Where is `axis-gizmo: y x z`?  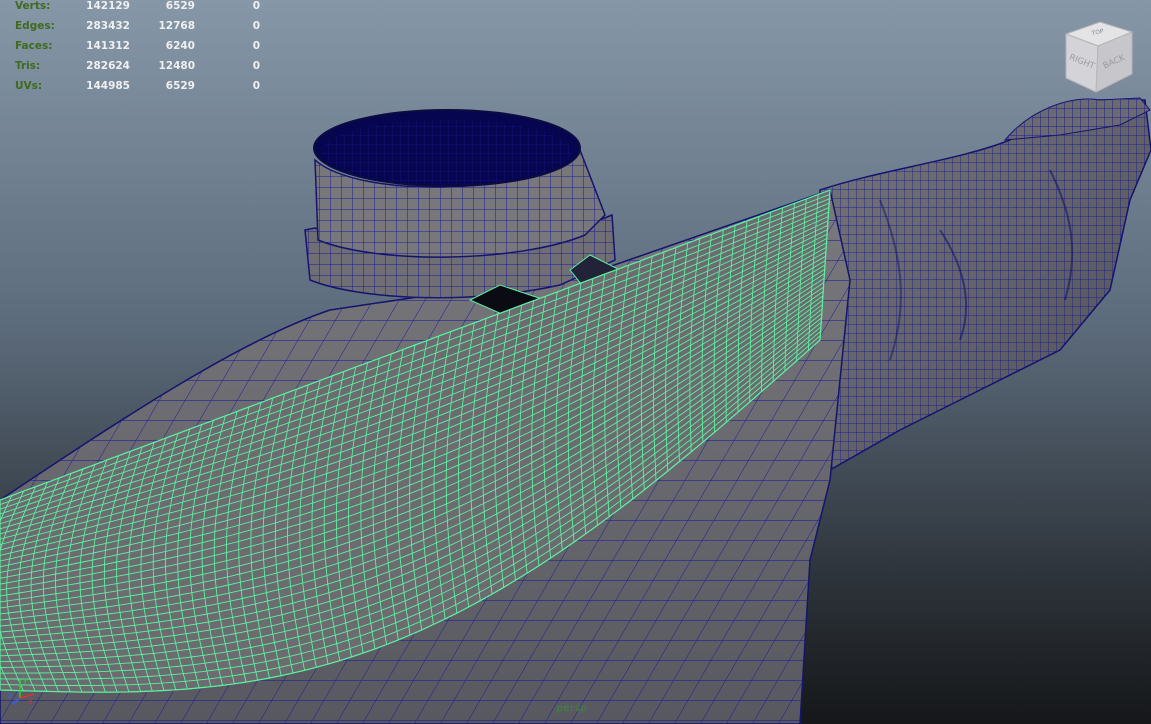 axis-gizmo: y x z is located at coordinates (21, 690).